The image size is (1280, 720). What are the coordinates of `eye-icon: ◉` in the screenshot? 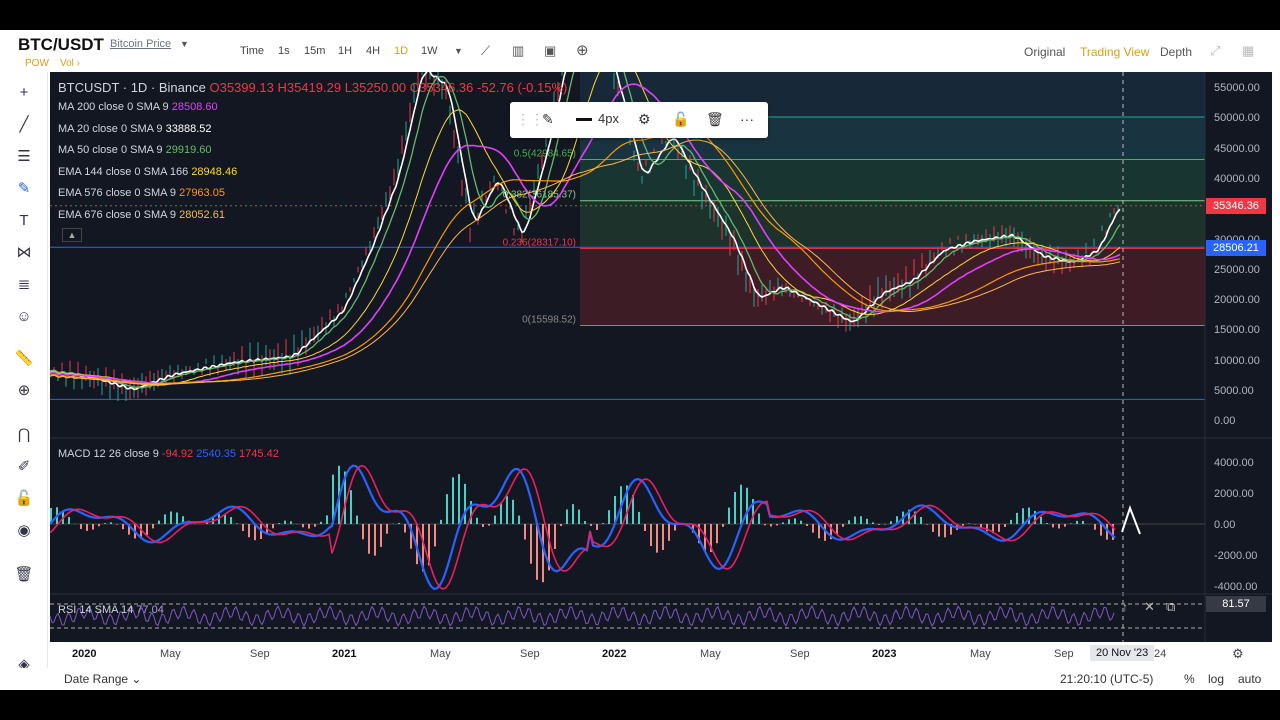 It's located at (24, 531).